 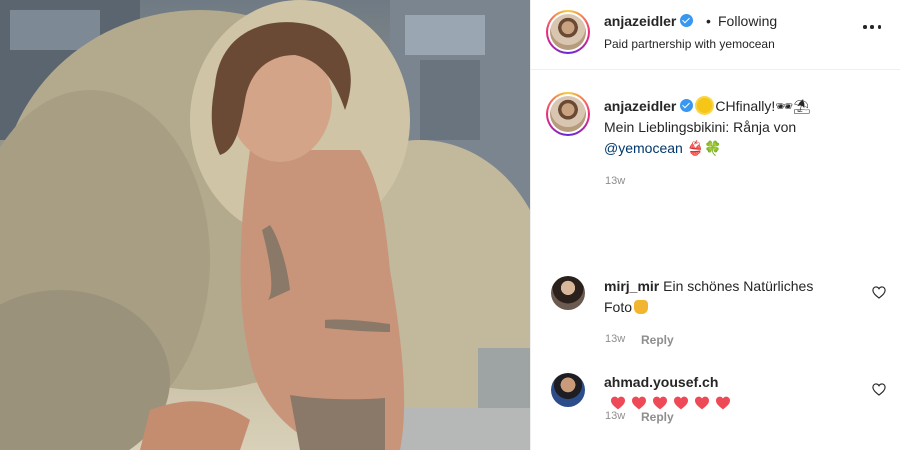 What do you see at coordinates (568, 114) in the screenshot?
I see `caption-avatar` at bounding box center [568, 114].